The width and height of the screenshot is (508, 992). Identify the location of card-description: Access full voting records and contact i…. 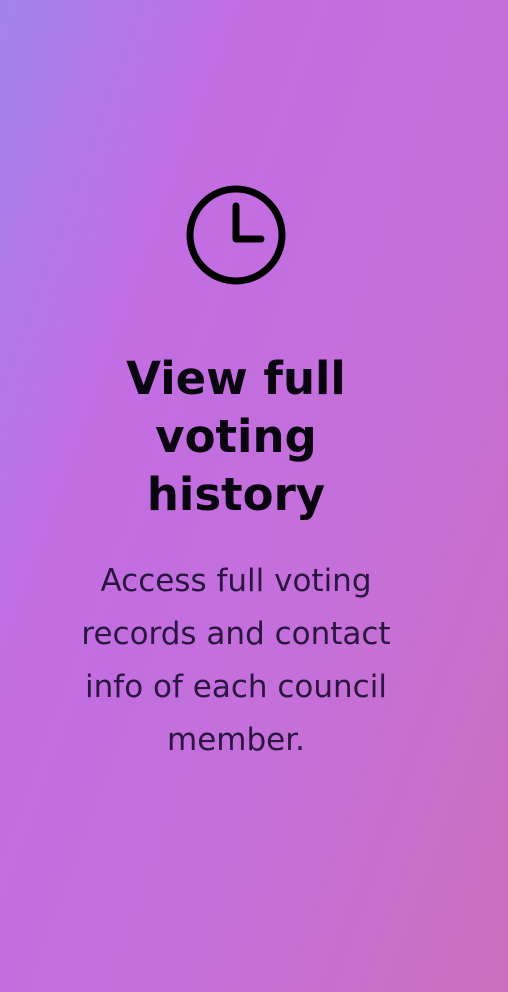
(236, 660).